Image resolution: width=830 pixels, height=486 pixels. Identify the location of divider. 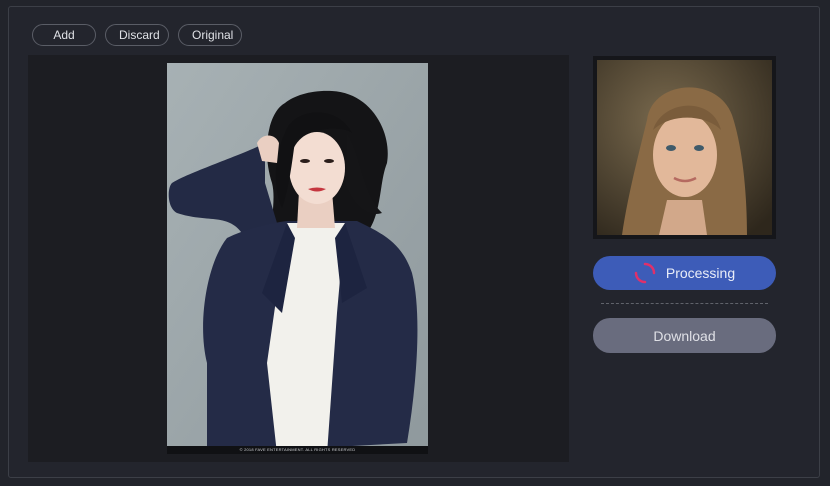
(684, 303).